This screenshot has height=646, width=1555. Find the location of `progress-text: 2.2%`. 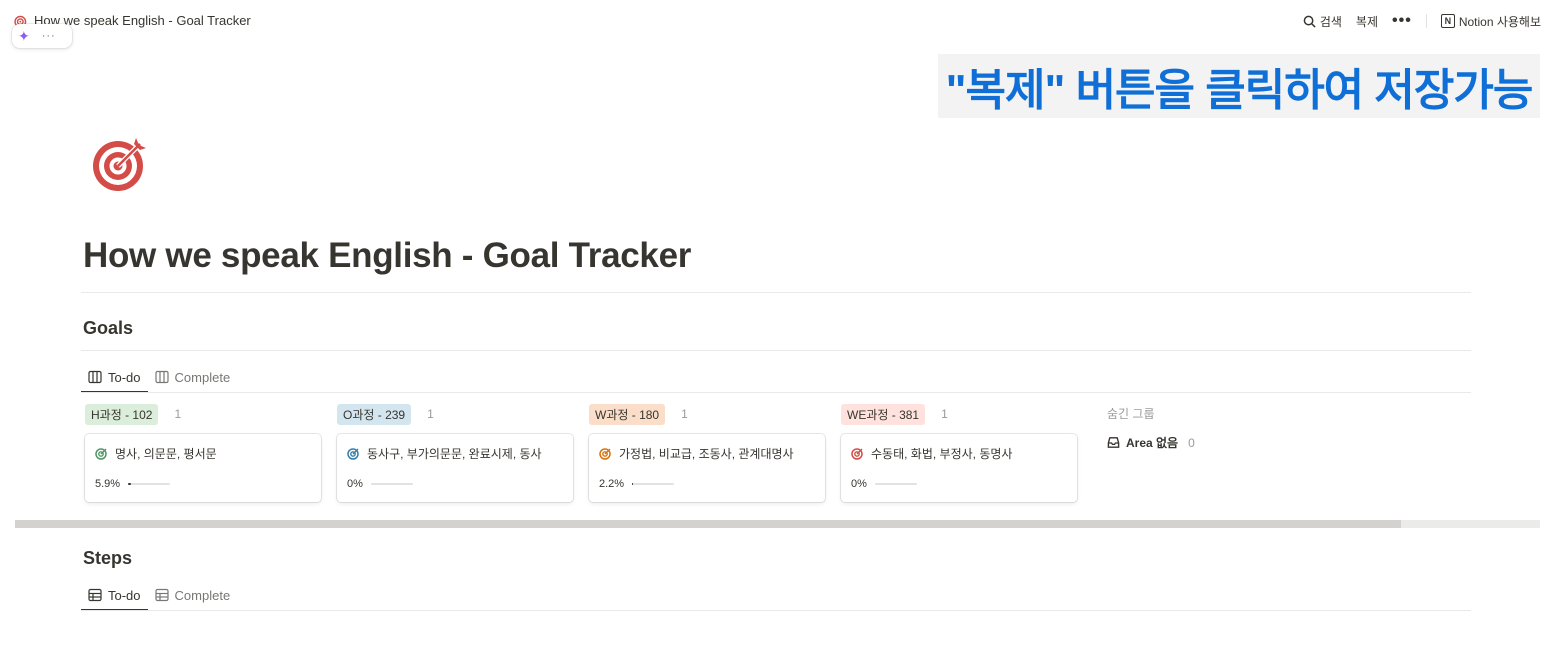

progress-text: 2.2% is located at coordinates (612, 484).